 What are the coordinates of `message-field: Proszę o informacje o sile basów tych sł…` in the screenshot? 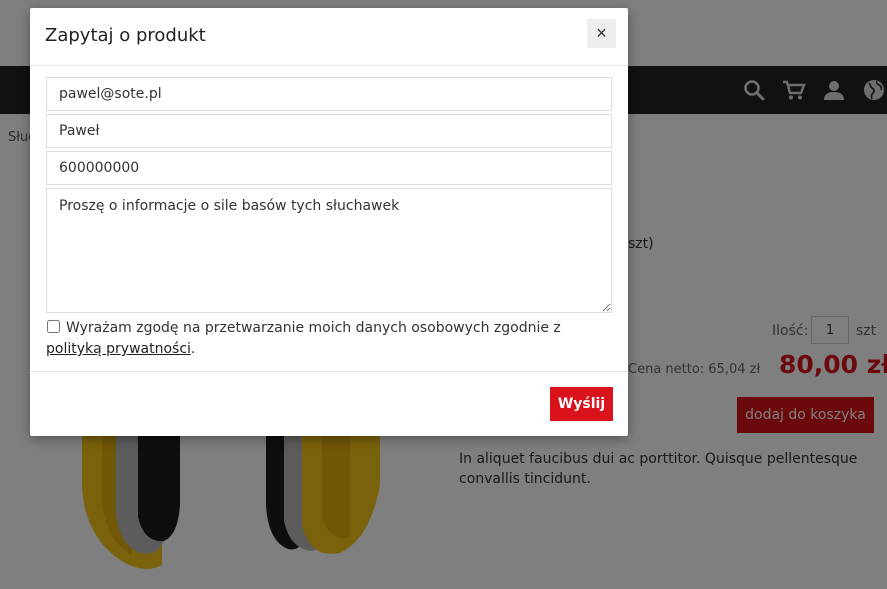 It's located at (329, 250).